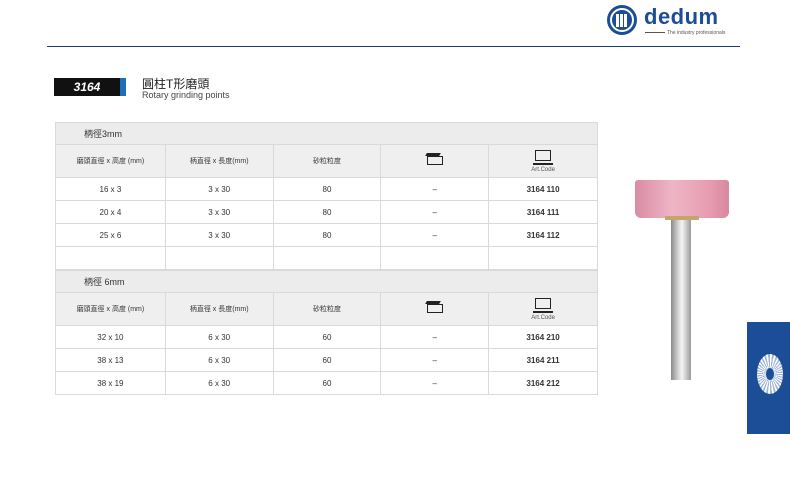 This screenshot has height=481, width=790. I want to click on section-label: 柄徑 6mm, so click(326, 281).